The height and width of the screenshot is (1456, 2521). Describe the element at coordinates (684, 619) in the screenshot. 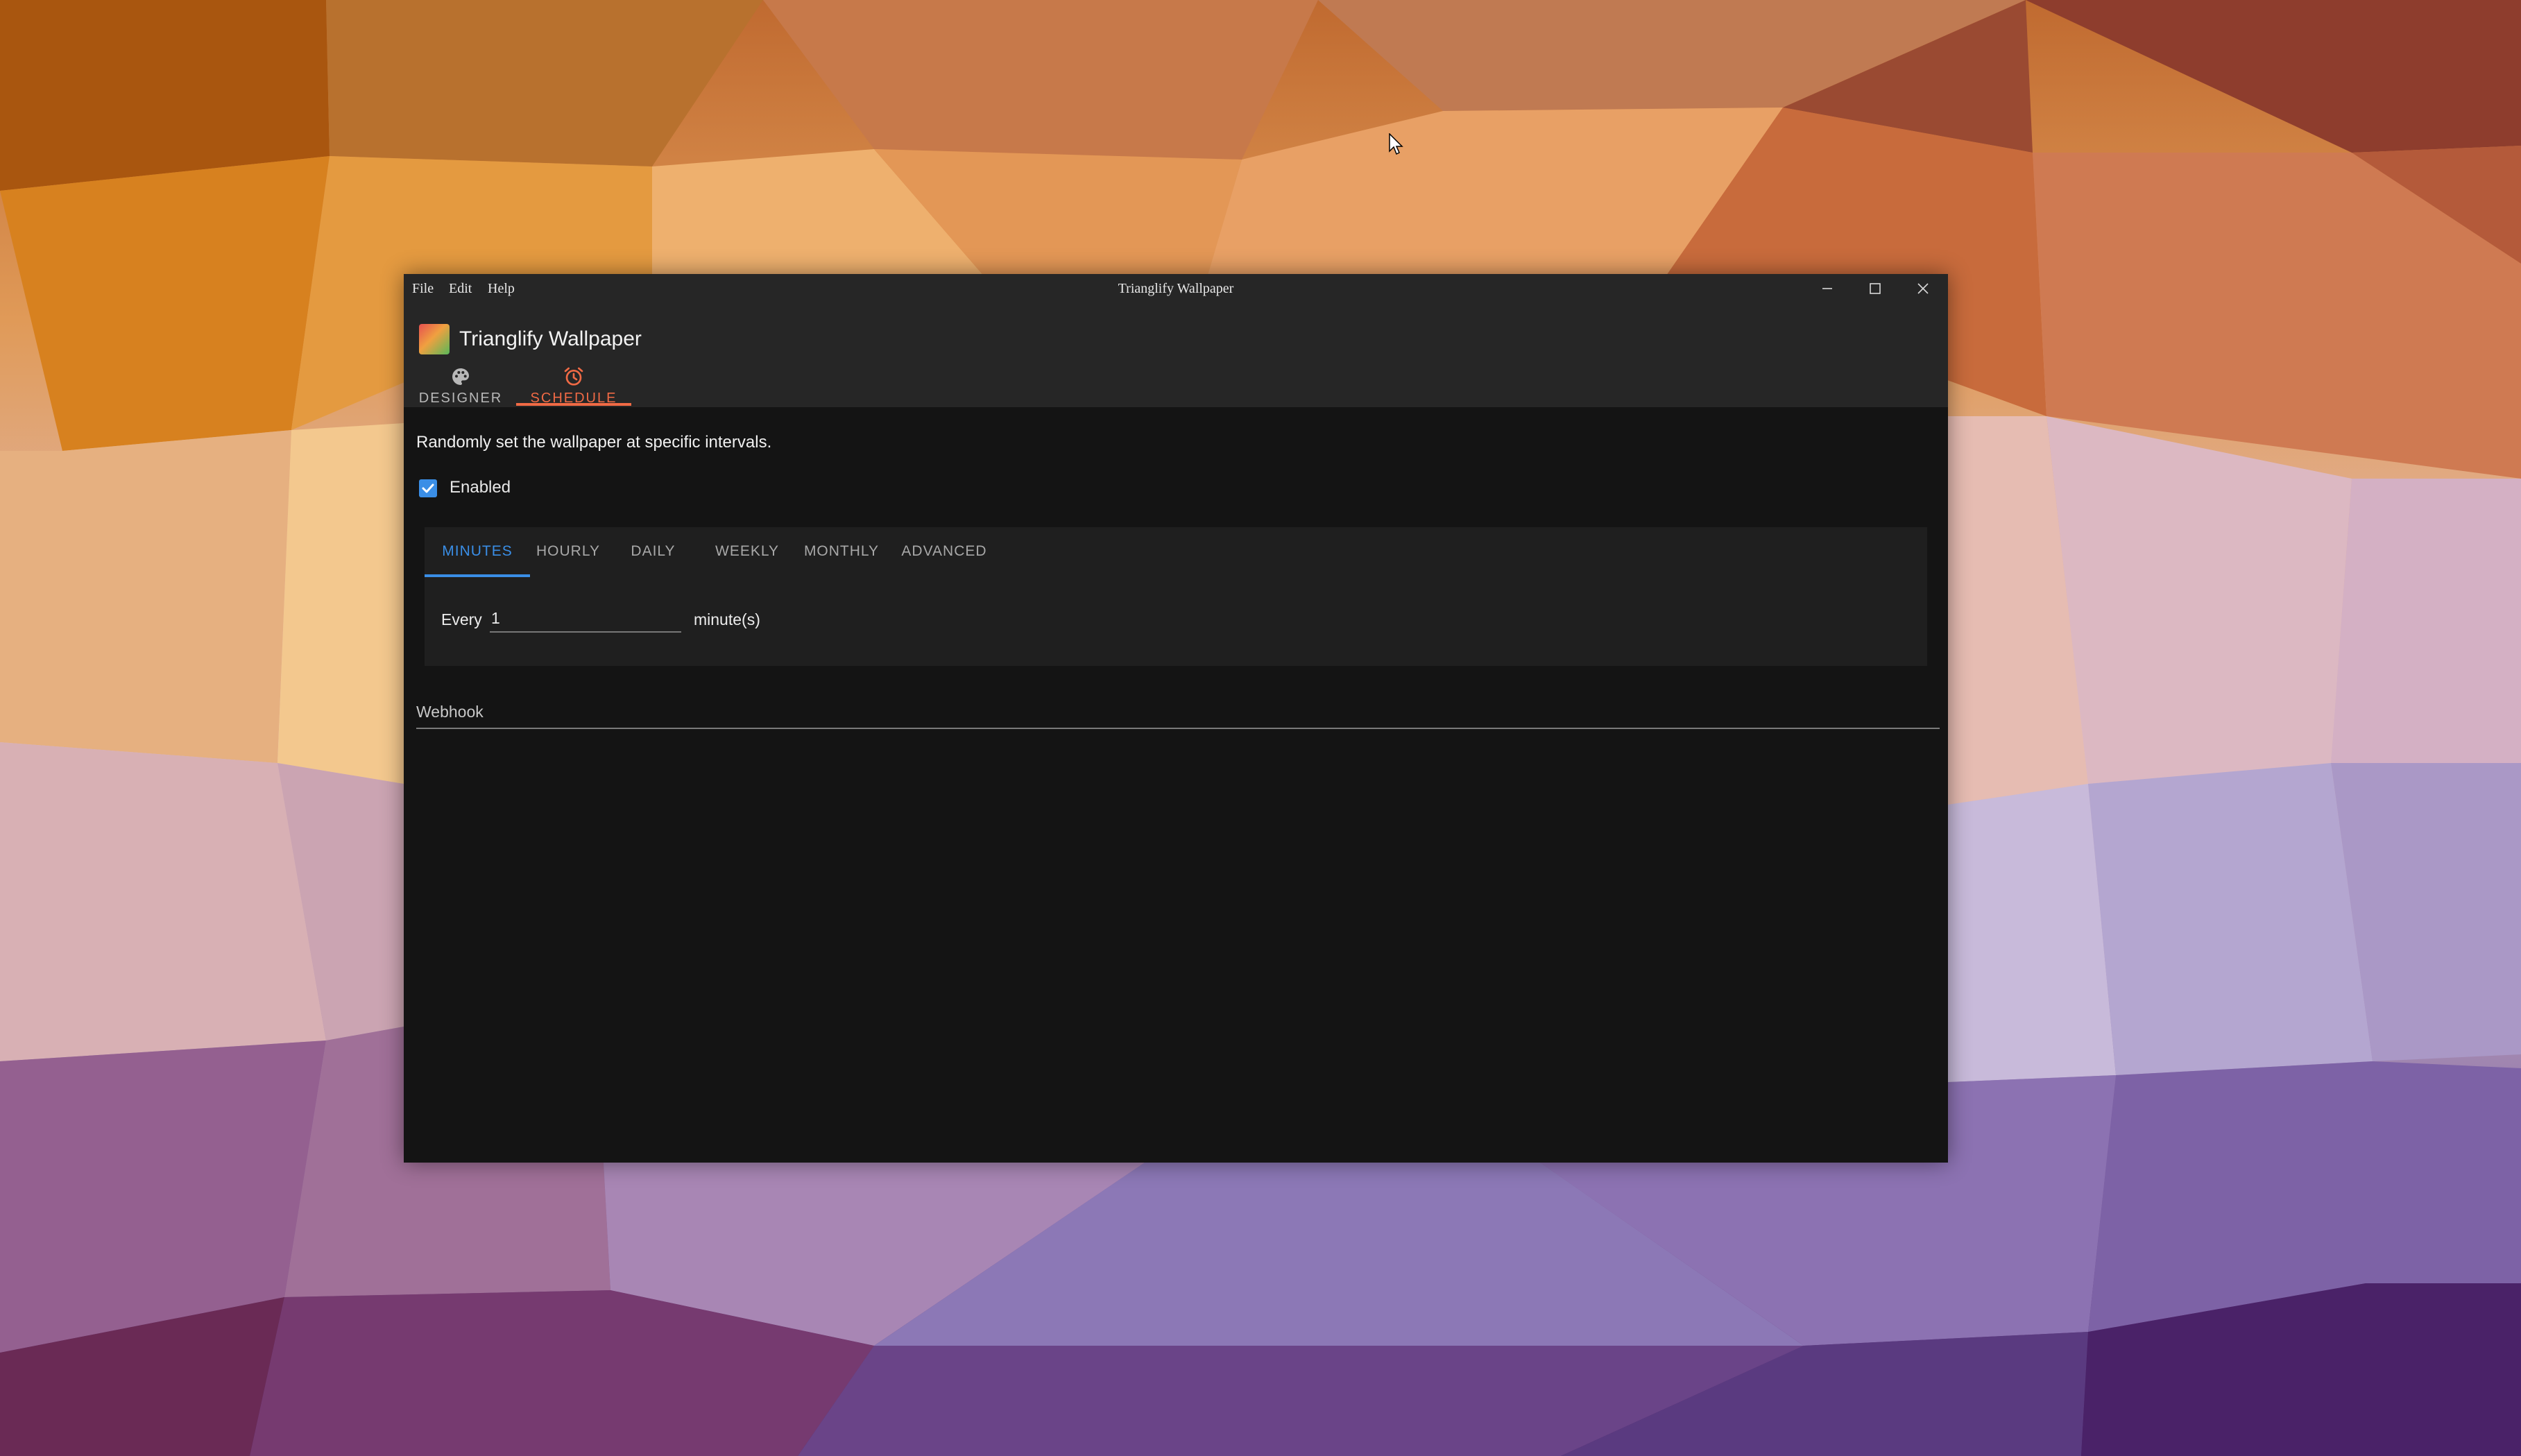

I see `interval-row: Every minute(s)` at that location.